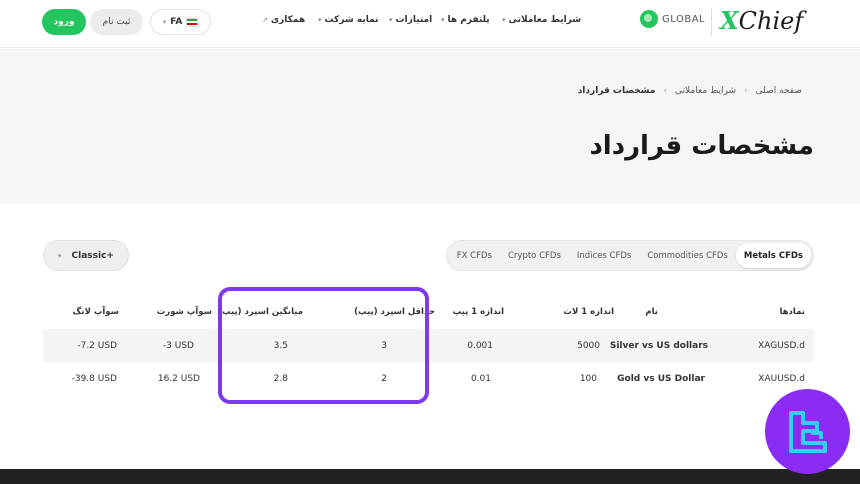  Describe the element at coordinates (64, 22) in the screenshot. I see `login-button: ورود` at that location.